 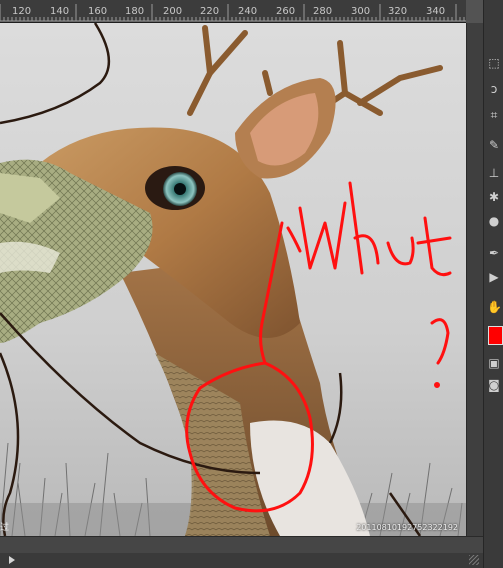 What do you see at coordinates (494, 307) in the screenshot?
I see `hand-icon: ✋` at bounding box center [494, 307].